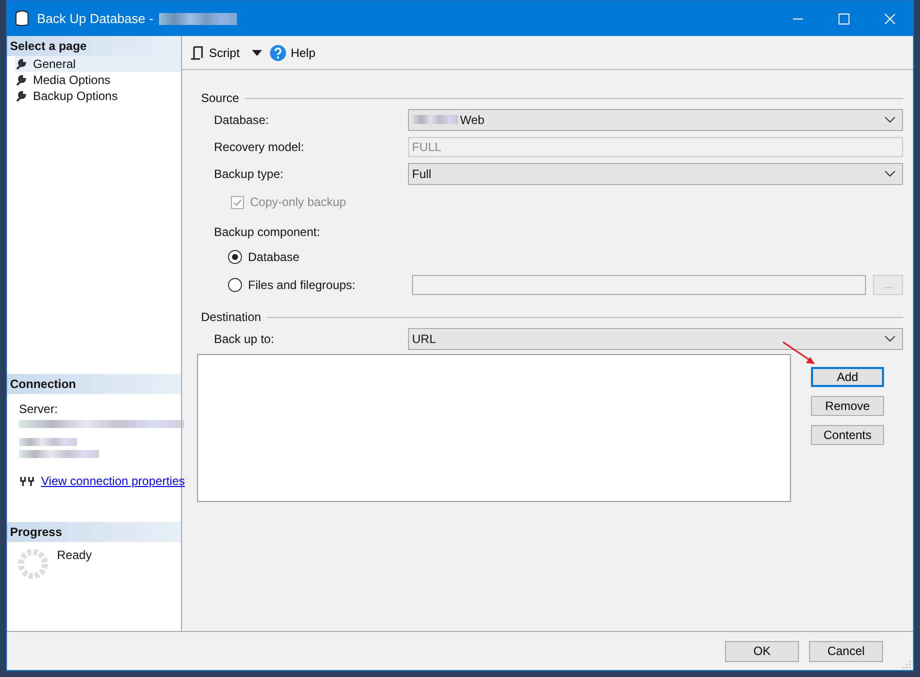 This screenshot has height=677, width=920. What do you see at coordinates (846, 651) in the screenshot?
I see `dialog-button: Cancel` at bounding box center [846, 651].